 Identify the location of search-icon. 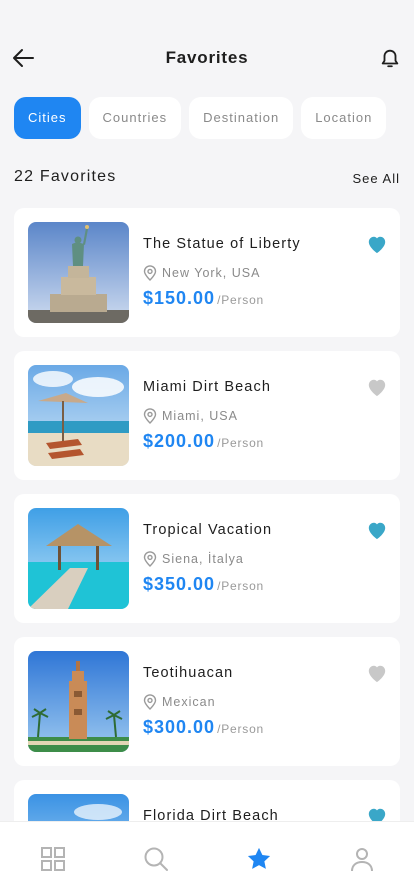
(156, 859).